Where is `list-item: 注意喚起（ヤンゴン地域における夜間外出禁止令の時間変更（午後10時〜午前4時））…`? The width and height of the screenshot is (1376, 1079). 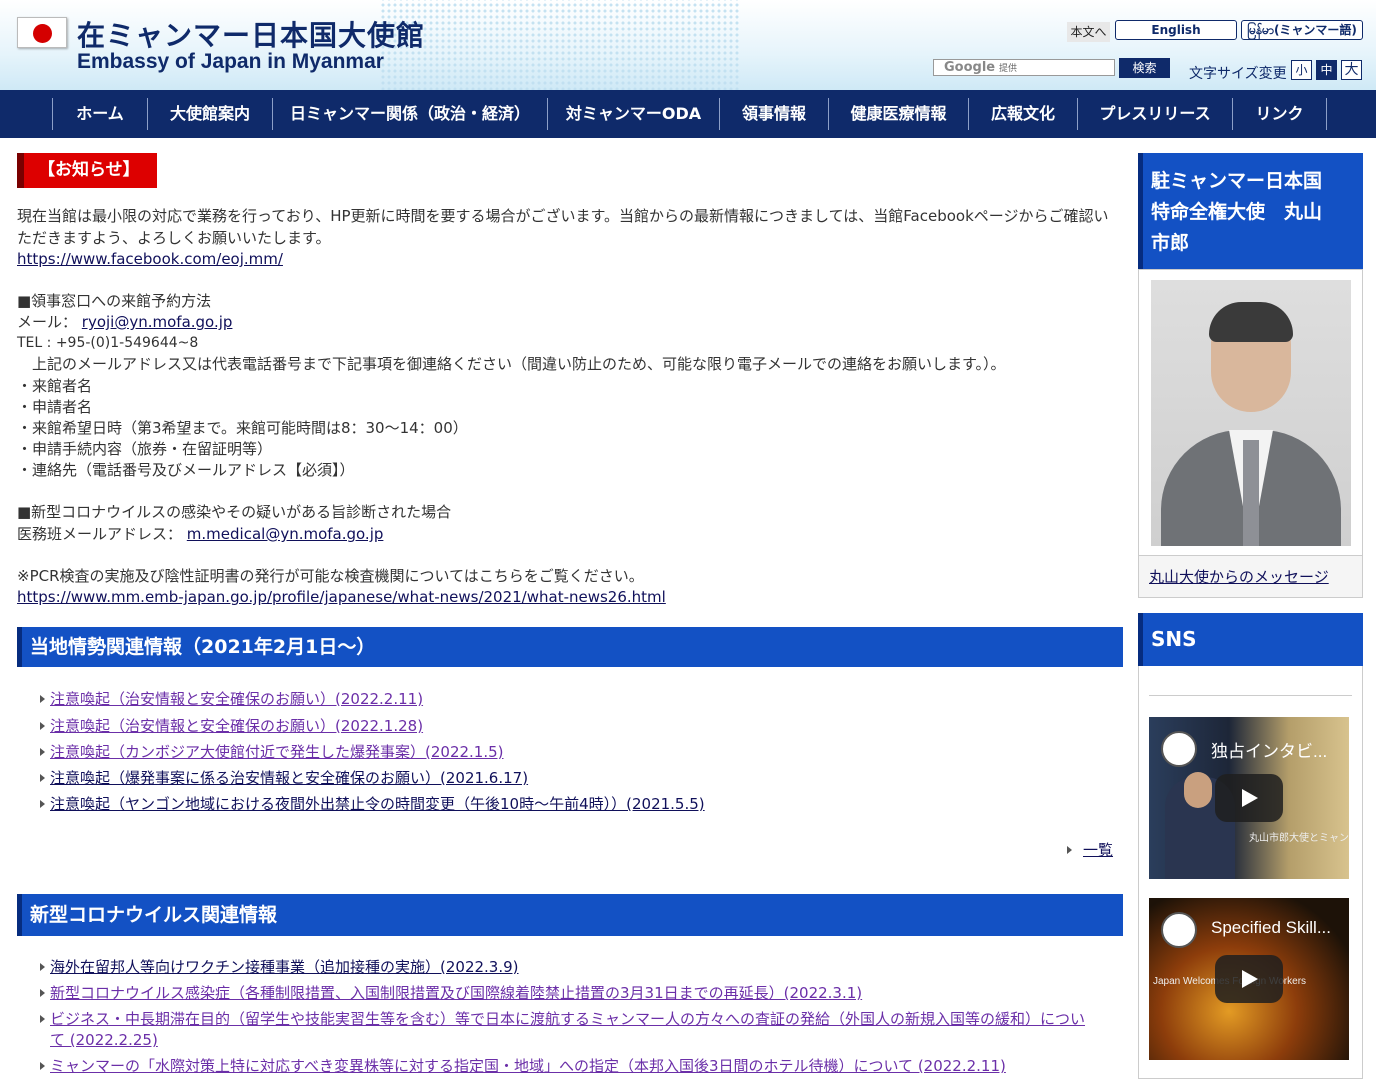 list-item: 注意喚起（ヤンゴン地域における夜間外出禁止令の時間変更（午後10時〜午前4時））… is located at coordinates (372, 804).